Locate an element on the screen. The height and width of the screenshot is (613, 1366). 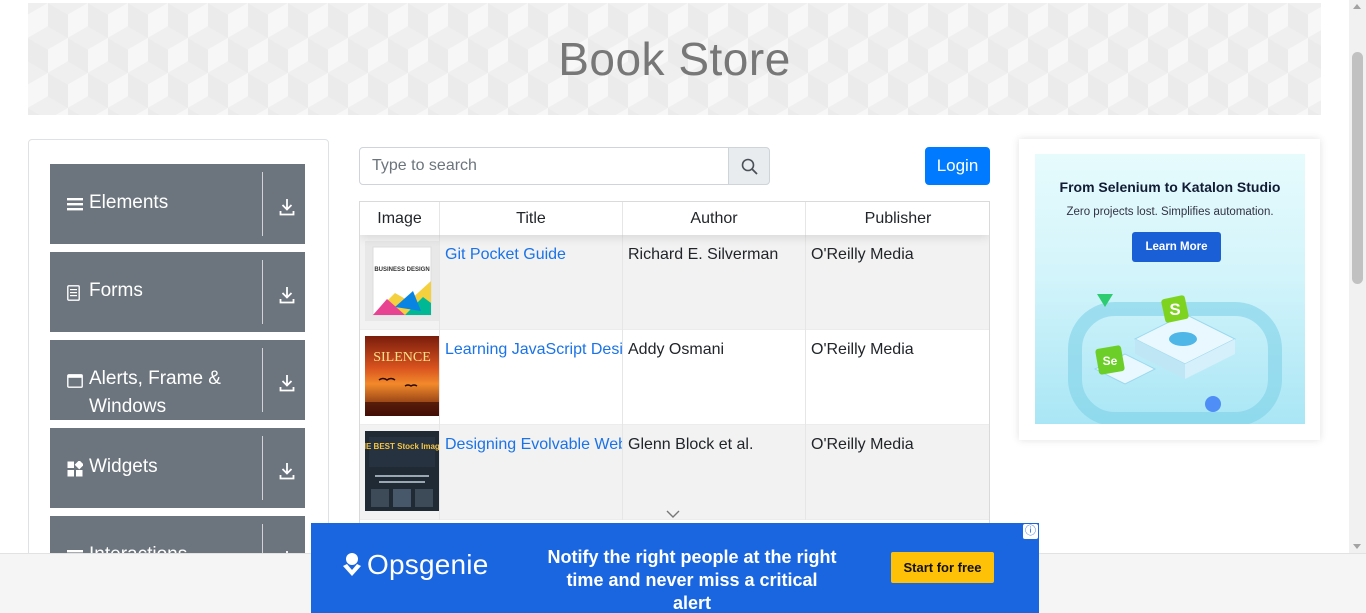
scroll-down-arrow-icon is located at coordinates (1357, 546).